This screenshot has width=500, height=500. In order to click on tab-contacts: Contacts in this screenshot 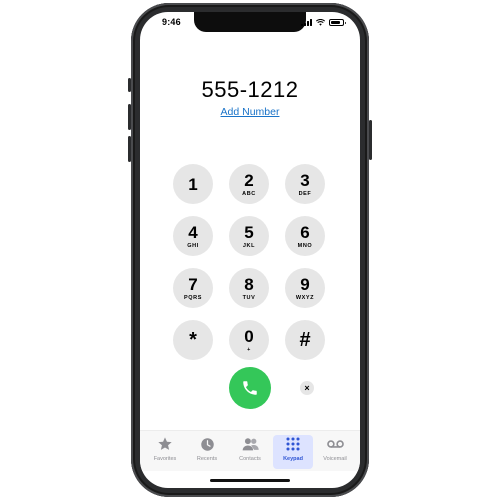, I will do `click(250, 452)`.